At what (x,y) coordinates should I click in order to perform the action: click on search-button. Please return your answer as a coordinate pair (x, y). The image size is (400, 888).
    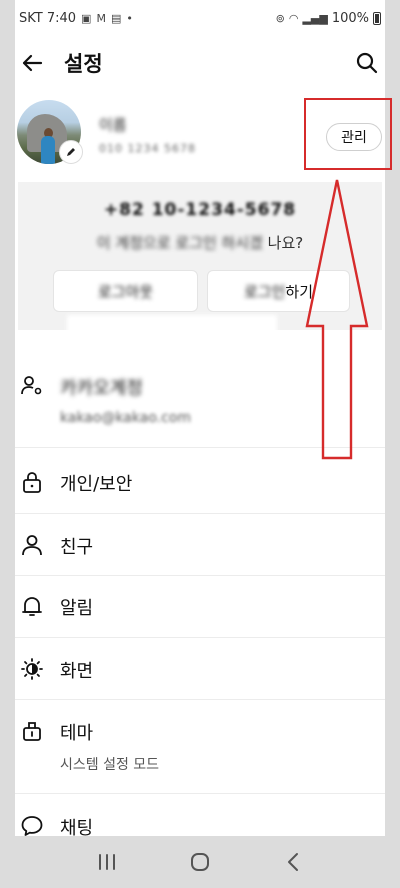
    Looking at the image, I should click on (367, 63).